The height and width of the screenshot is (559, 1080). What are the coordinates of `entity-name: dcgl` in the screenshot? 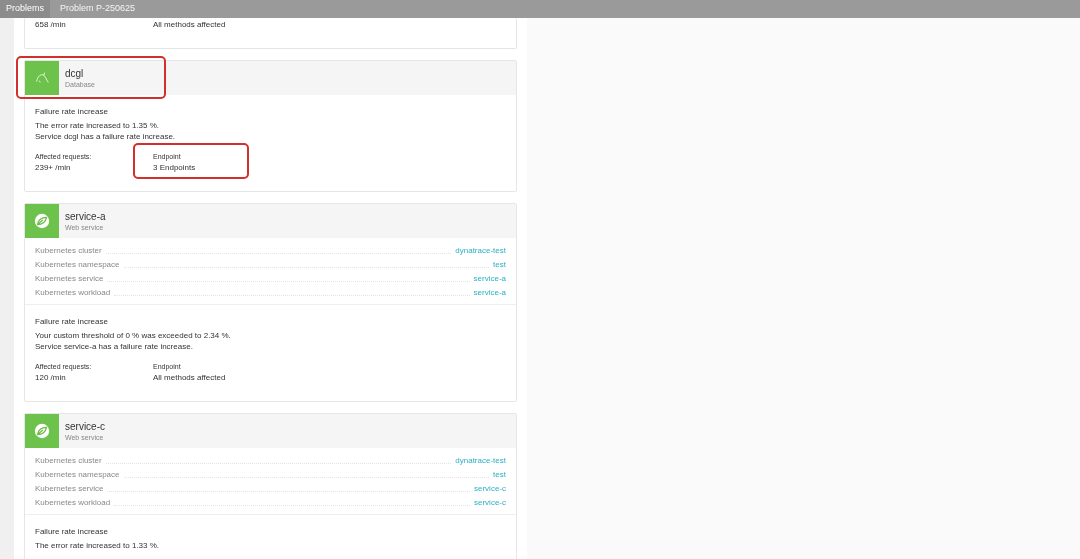 It's located at (75, 73).